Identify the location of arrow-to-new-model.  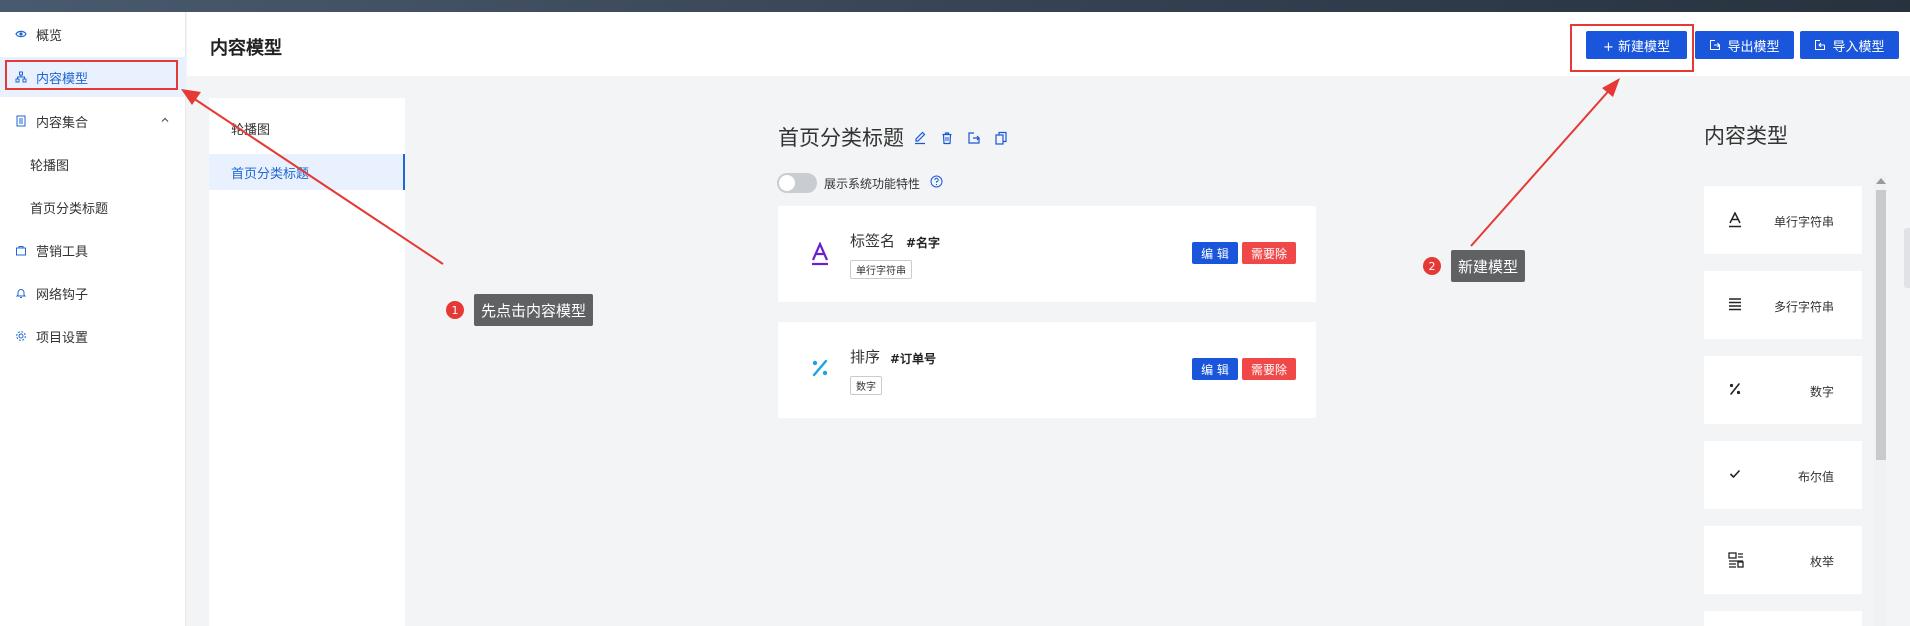
(1545, 162).